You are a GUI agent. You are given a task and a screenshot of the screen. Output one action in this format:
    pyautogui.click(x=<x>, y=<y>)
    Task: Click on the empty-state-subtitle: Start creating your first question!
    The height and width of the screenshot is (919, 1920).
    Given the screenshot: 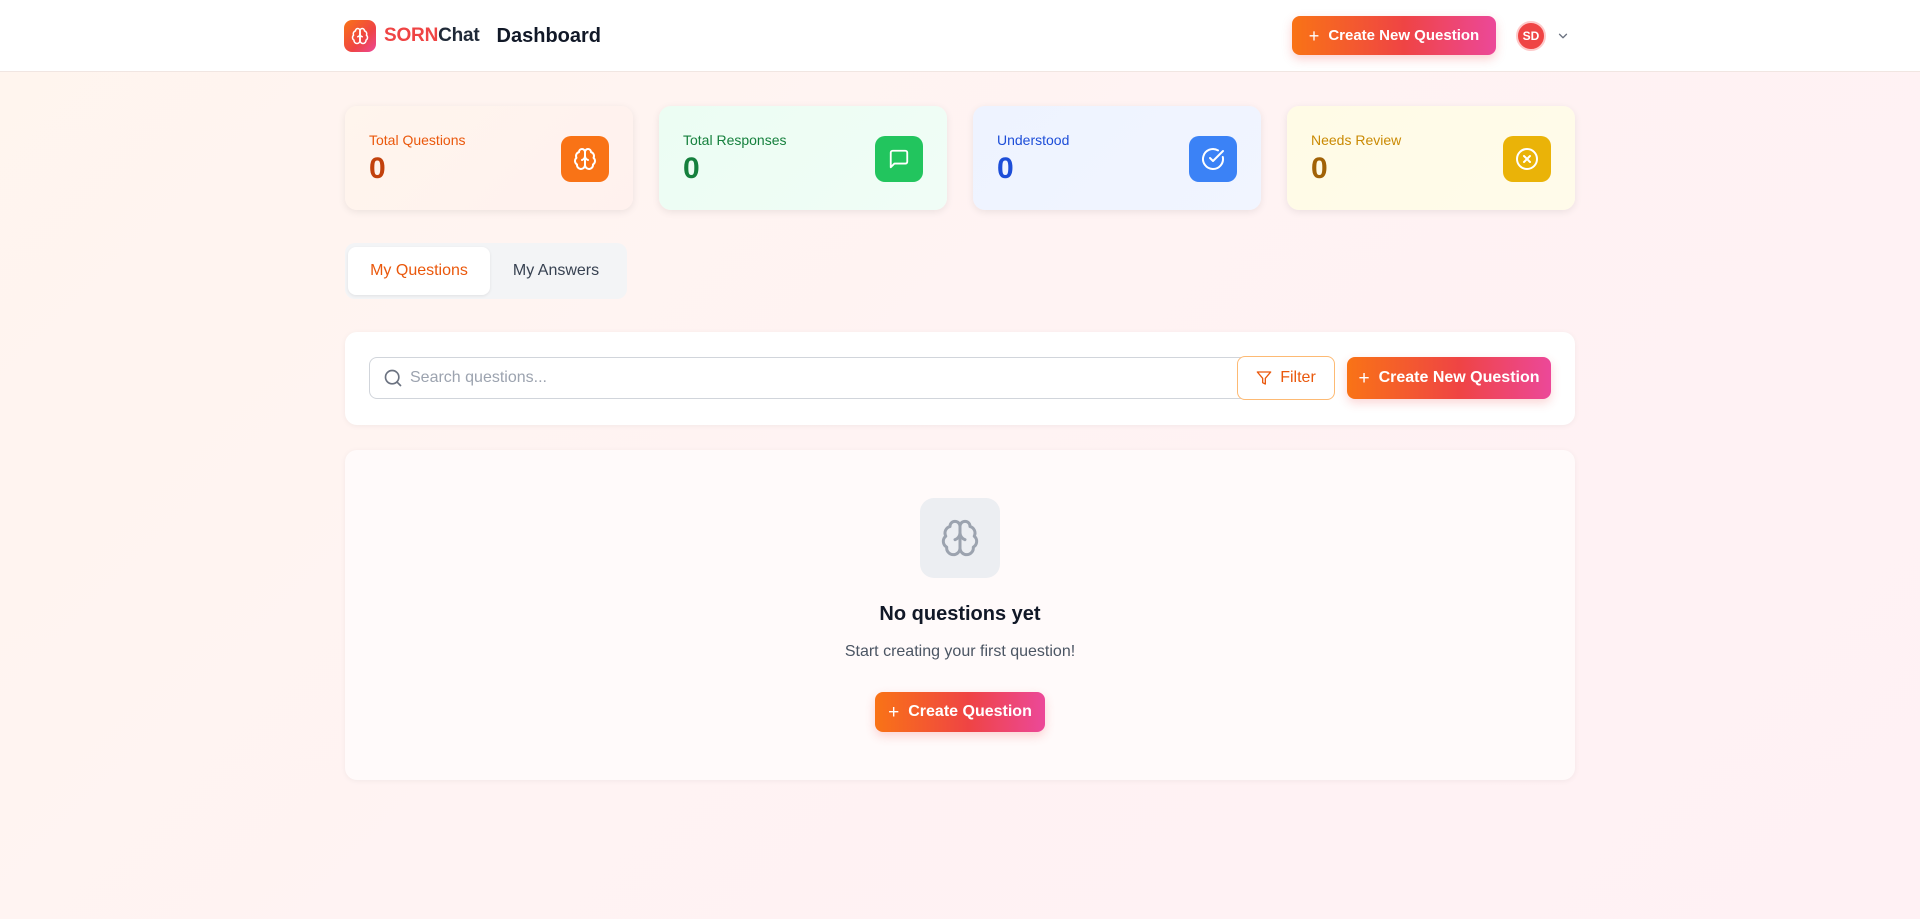 What is the action you would take?
    pyautogui.click(x=960, y=651)
    